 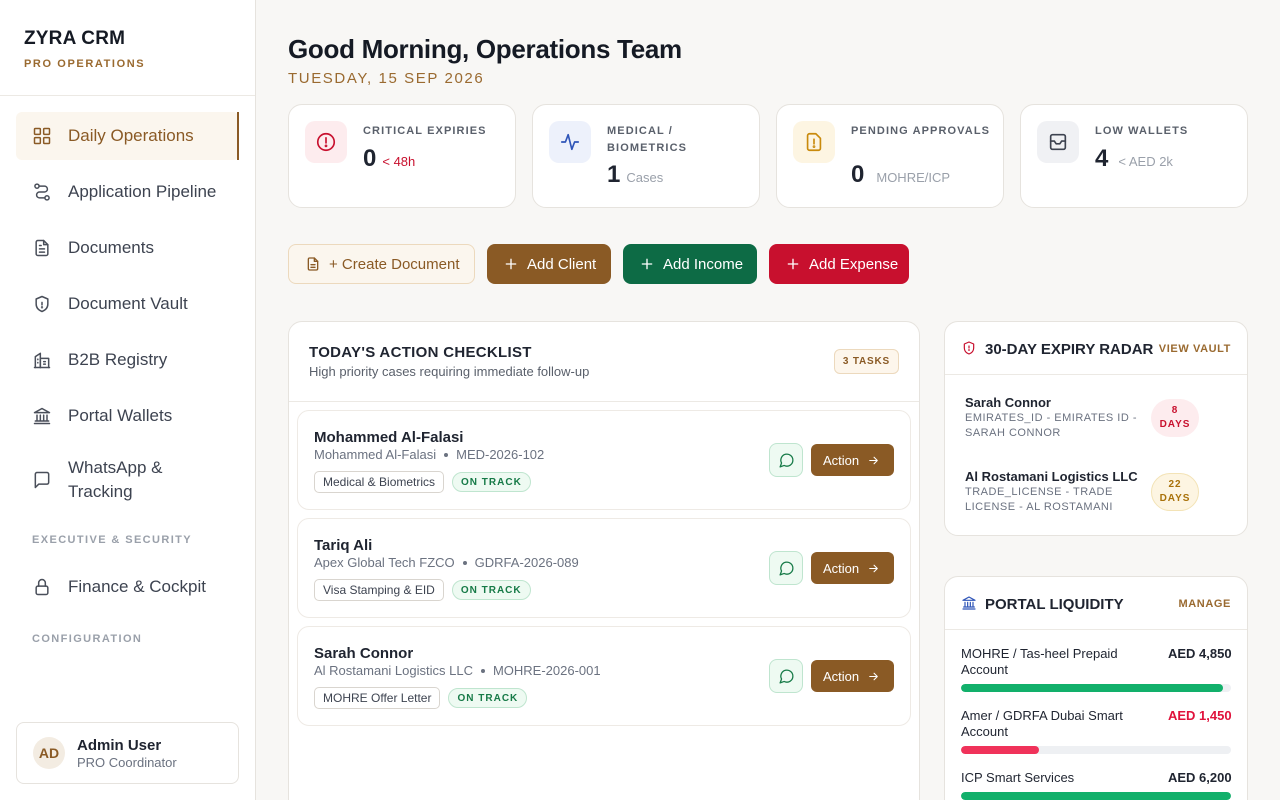 What do you see at coordinates (85, 64) in the screenshot?
I see `brand-subtitle: PRO OPERATIONS` at bounding box center [85, 64].